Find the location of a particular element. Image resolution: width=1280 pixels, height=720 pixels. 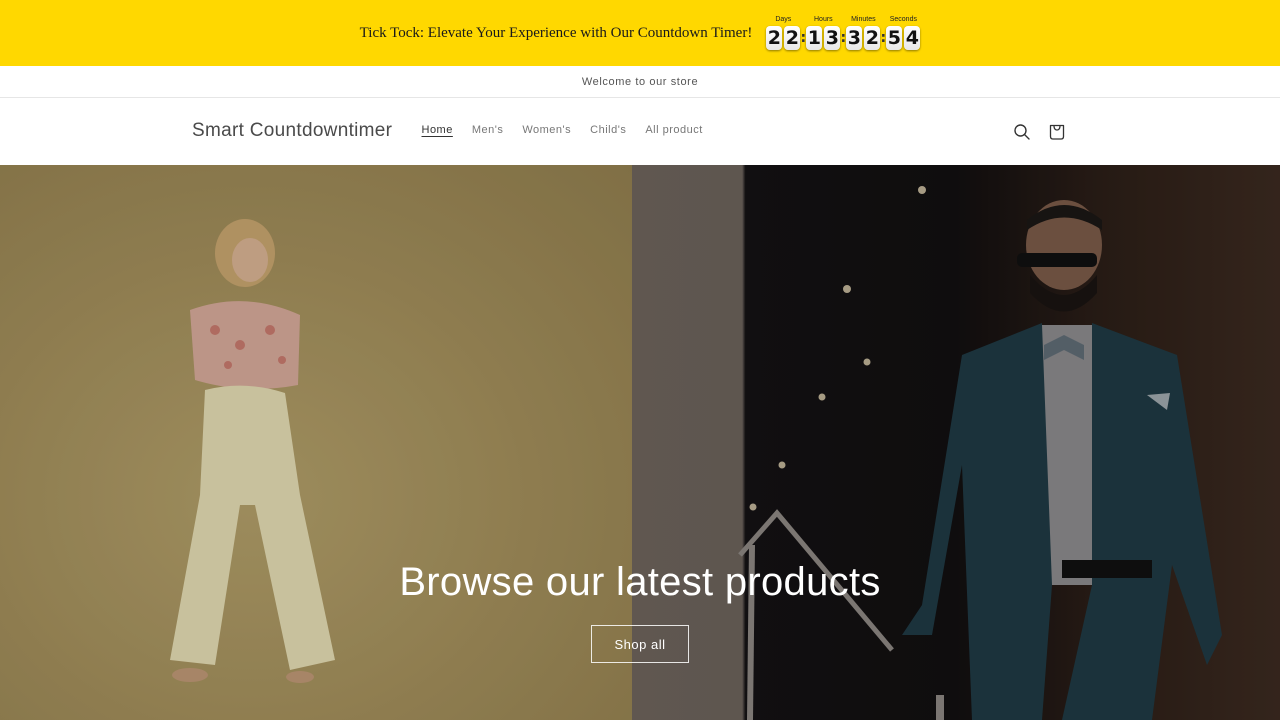

main-nav: Home Men's Women's Child's All product is located at coordinates (562, 130).